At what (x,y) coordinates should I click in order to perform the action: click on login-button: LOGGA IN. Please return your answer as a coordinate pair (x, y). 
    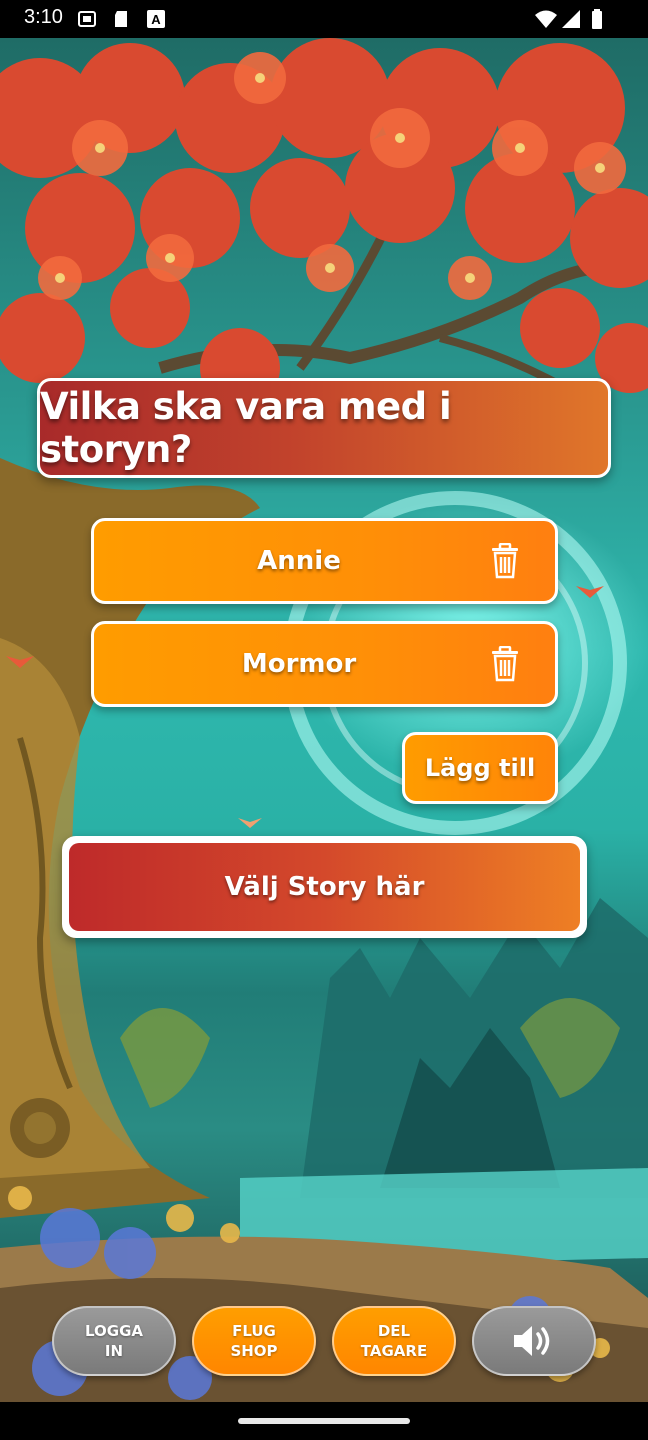
    Looking at the image, I should click on (114, 1341).